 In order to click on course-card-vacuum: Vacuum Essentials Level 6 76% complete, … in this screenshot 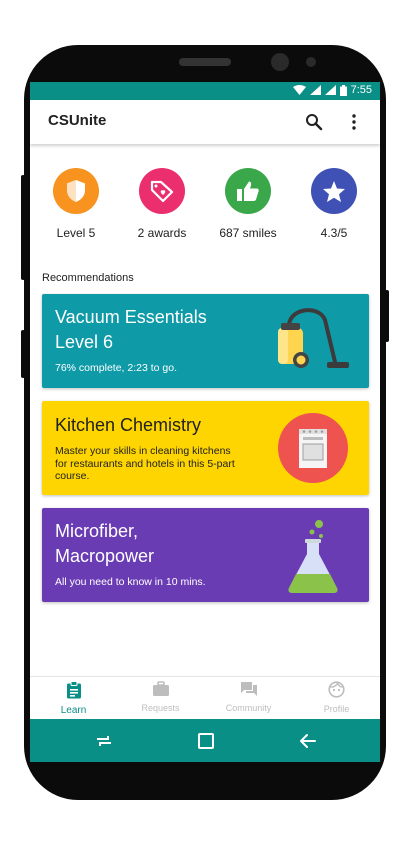, I will do `click(205, 341)`.